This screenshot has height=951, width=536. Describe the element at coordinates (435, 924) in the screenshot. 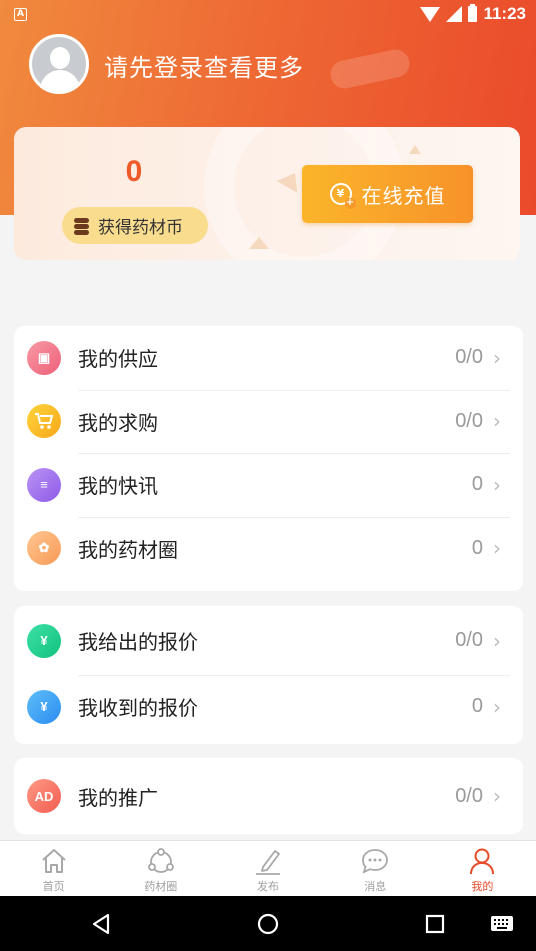

I see `recents-icon` at that location.